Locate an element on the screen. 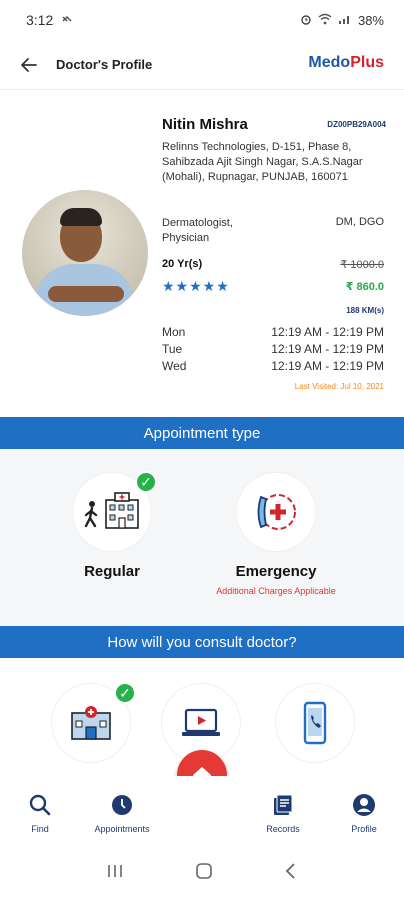  schedule-day: Tue is located at coordinates (172, 349).